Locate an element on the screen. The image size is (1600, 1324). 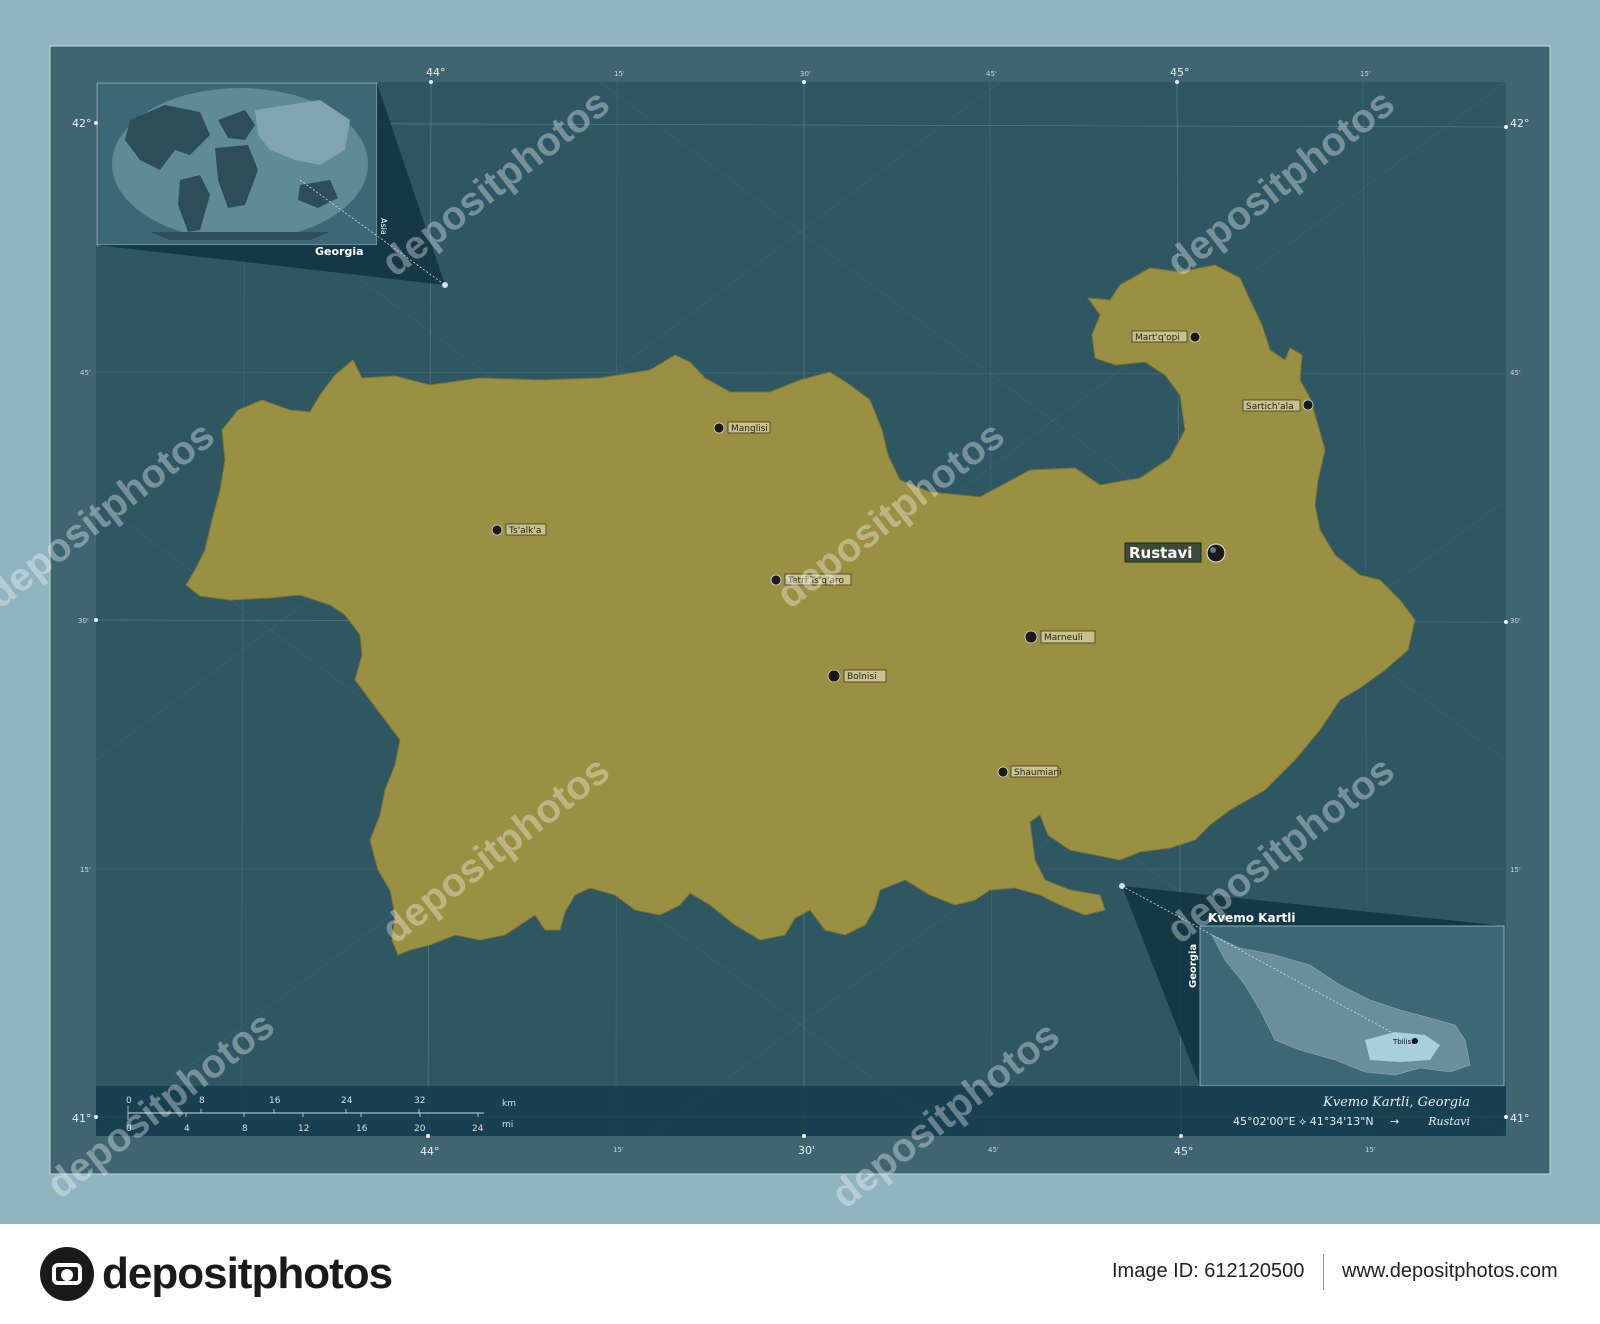
arrow-icon: → is located at coordinates (1394, 1121).